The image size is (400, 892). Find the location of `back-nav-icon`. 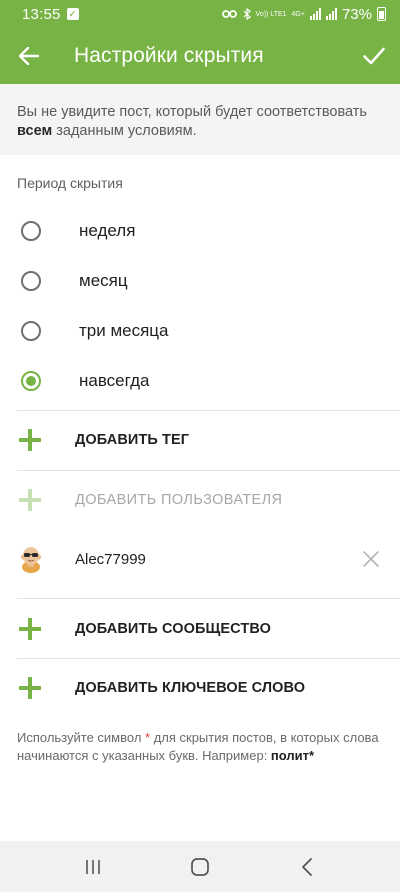

back-nav-icon is located at coordinates (306, 866).